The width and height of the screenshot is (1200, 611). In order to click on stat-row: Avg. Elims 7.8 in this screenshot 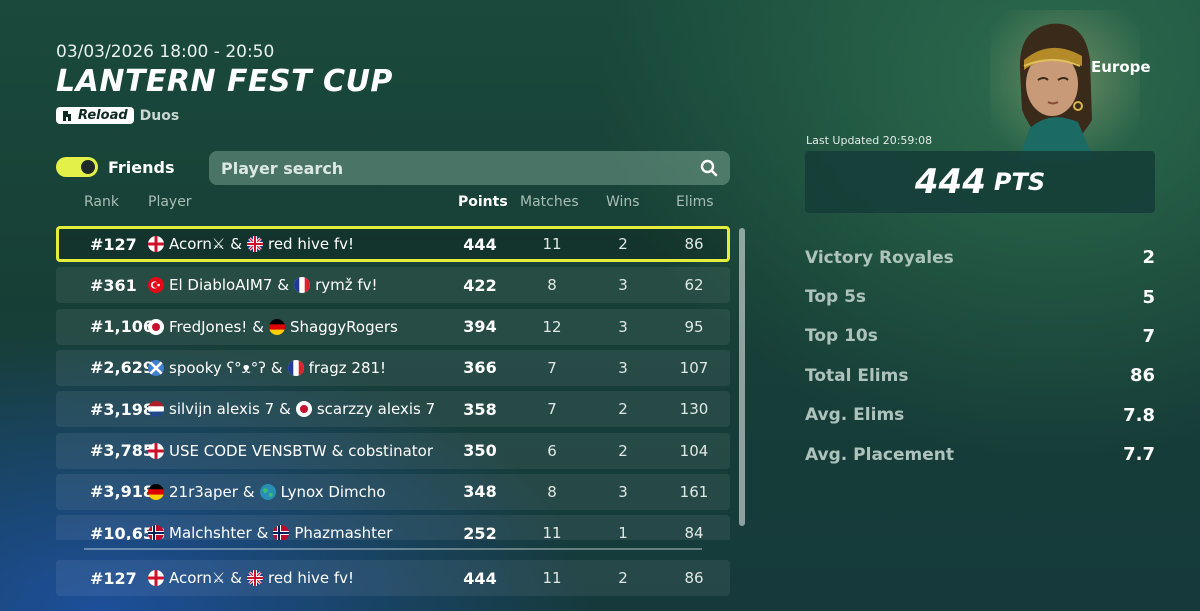, I will do `click(980, 415)`.